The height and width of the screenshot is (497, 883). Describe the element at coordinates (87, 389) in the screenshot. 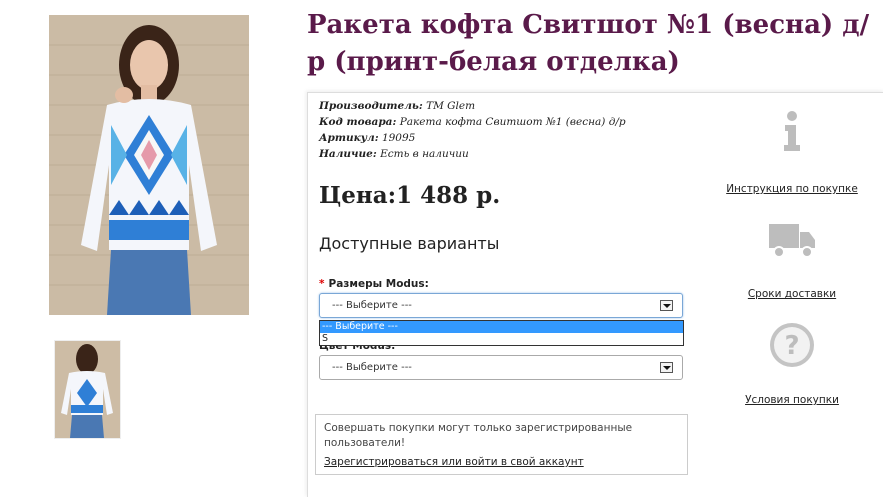

I see `product-thumbnail` at that location.